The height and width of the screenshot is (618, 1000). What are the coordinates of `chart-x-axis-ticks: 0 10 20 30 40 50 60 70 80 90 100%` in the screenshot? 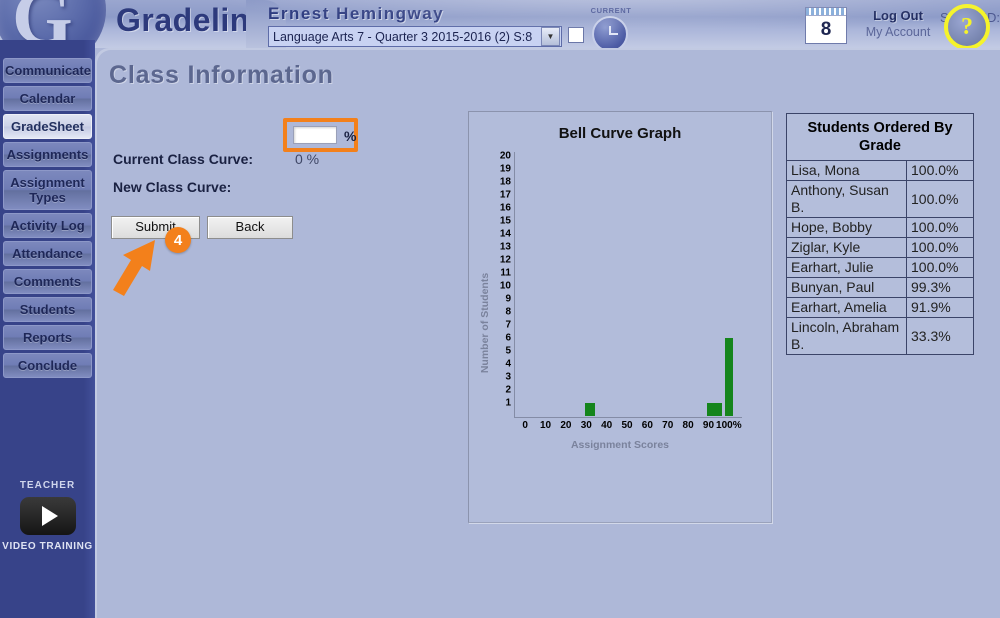 It's located at (629, 427).